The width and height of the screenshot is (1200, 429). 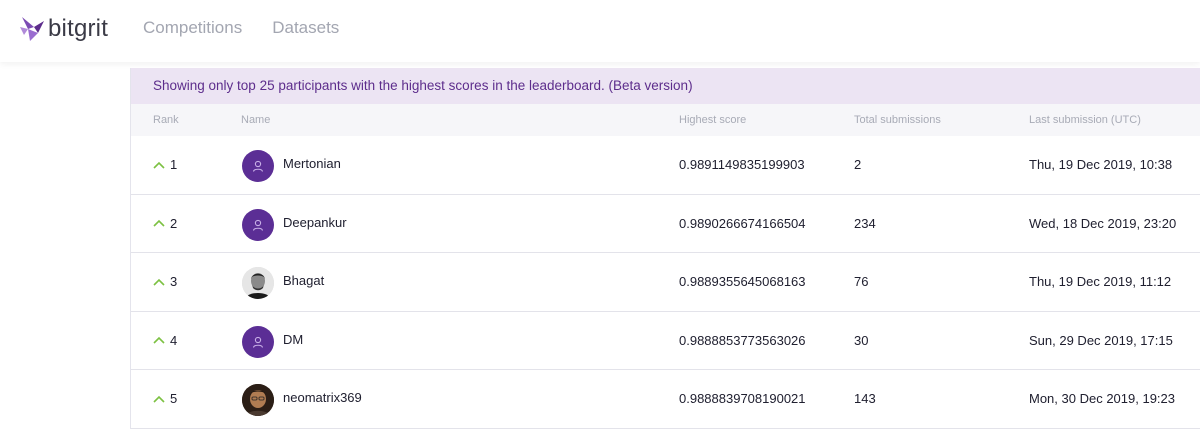 I want to click on rank-cell: 1, so click(x=165, y=164).